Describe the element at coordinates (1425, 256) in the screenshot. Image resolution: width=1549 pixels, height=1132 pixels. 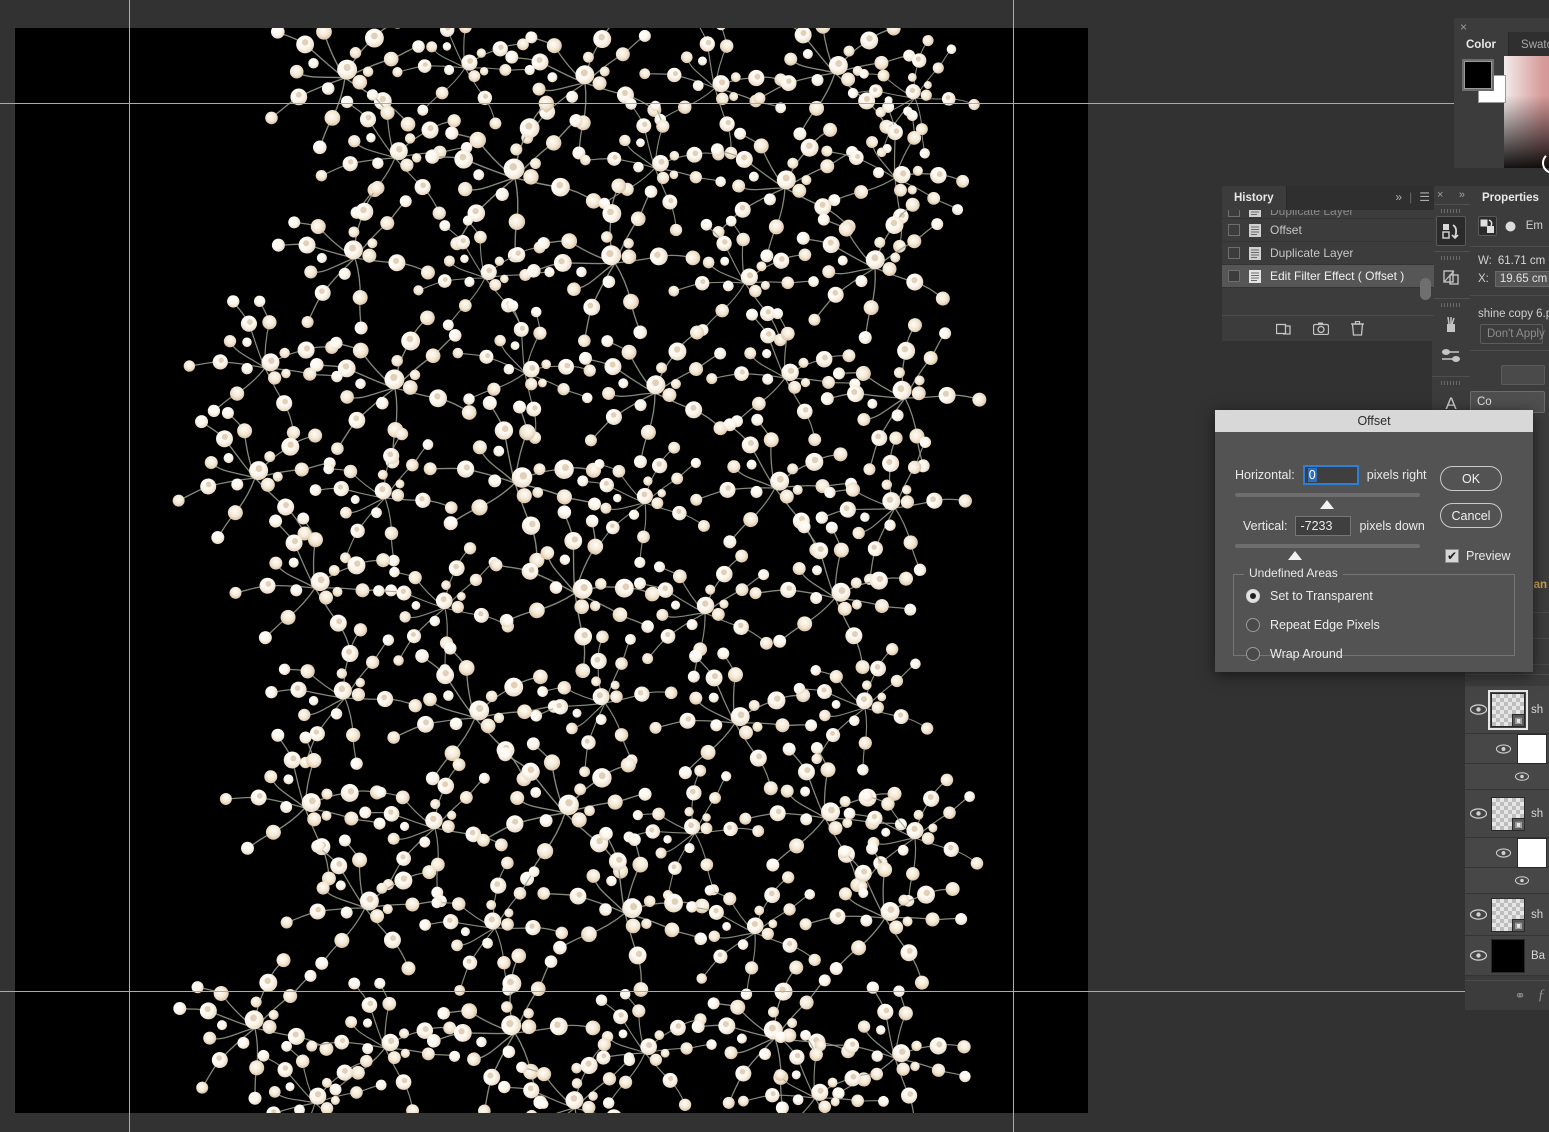
I see `history-scrollbar` at that location.